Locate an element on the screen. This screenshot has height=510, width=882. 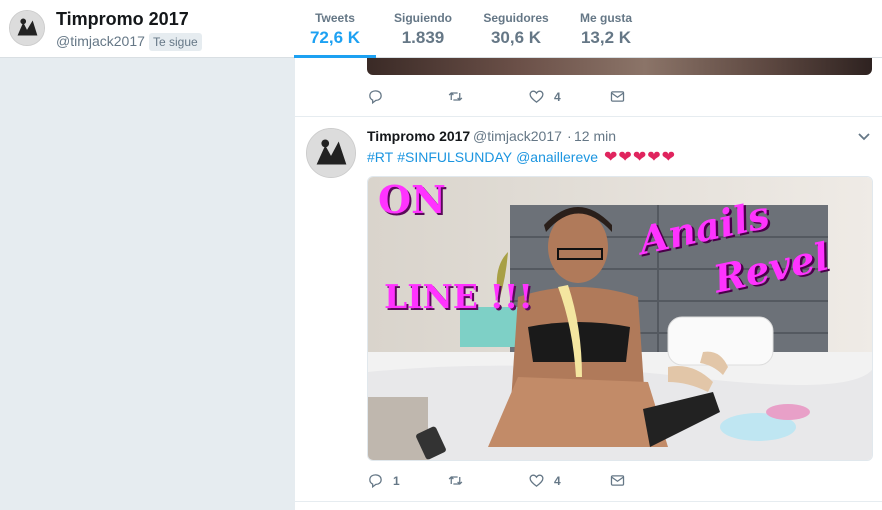
previous-tweet-media is located at coordinates (619, 66).